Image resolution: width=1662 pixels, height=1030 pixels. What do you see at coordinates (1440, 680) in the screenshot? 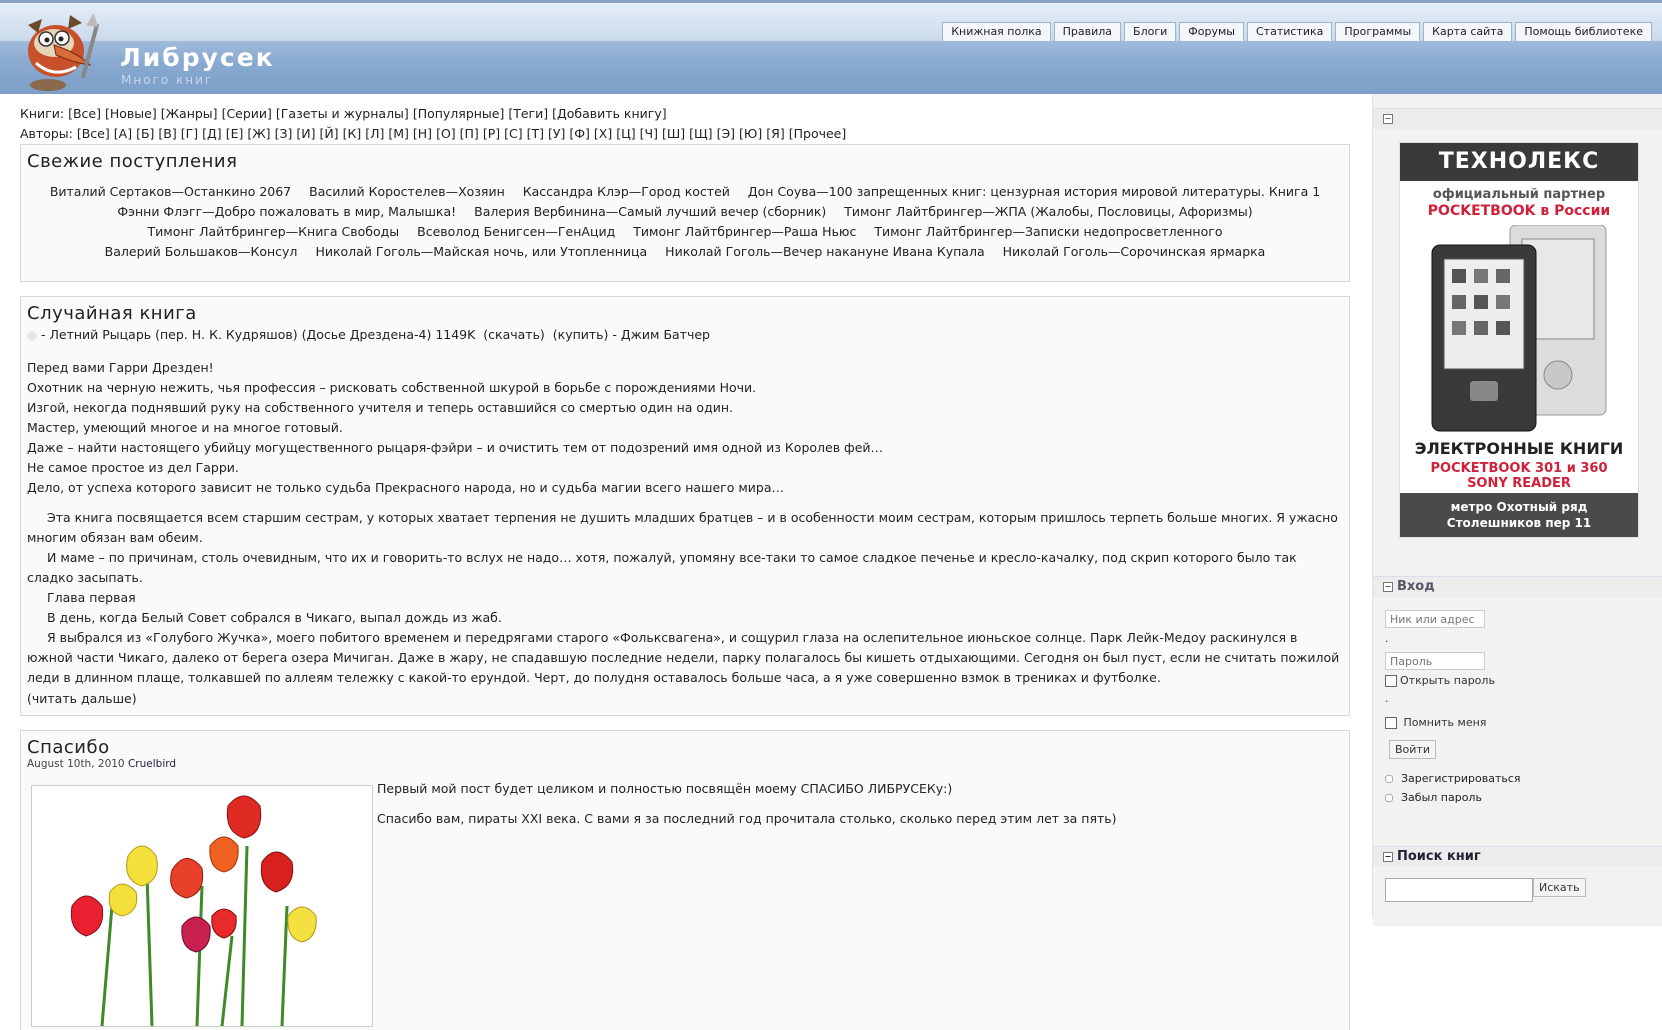
I see `show-password-row: Открыть пароль` at bounding box center [1440, 680].